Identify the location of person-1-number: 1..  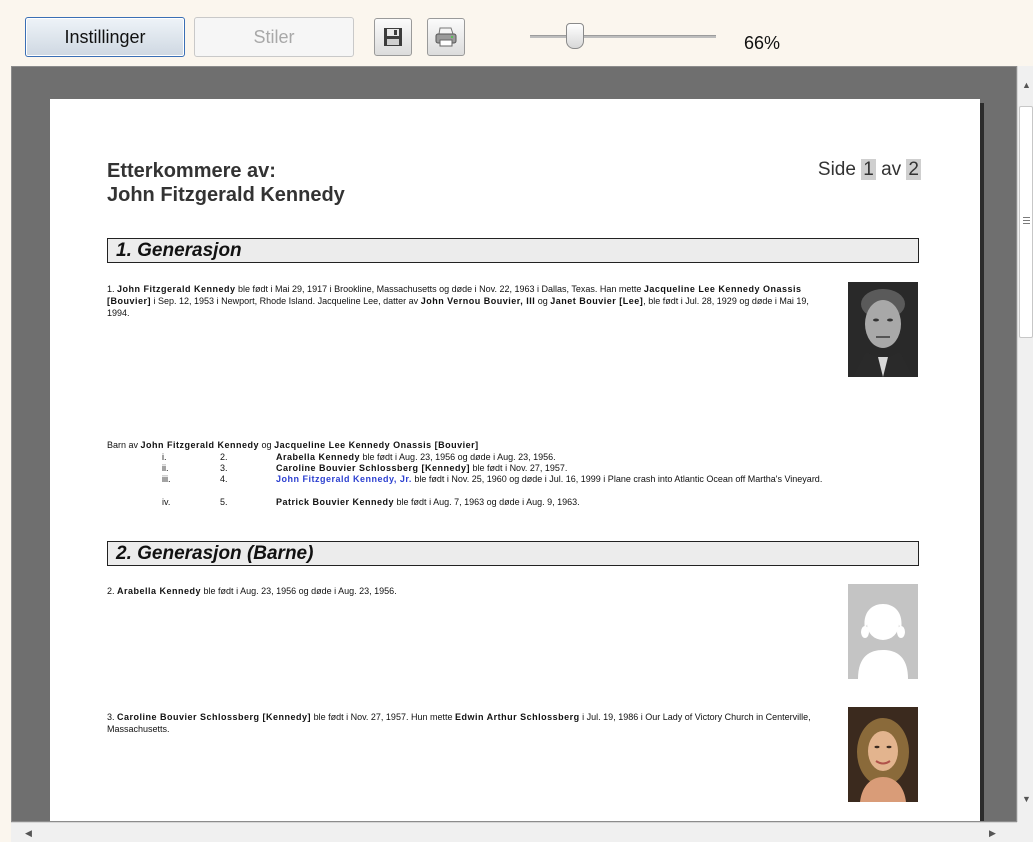
(112, 289).